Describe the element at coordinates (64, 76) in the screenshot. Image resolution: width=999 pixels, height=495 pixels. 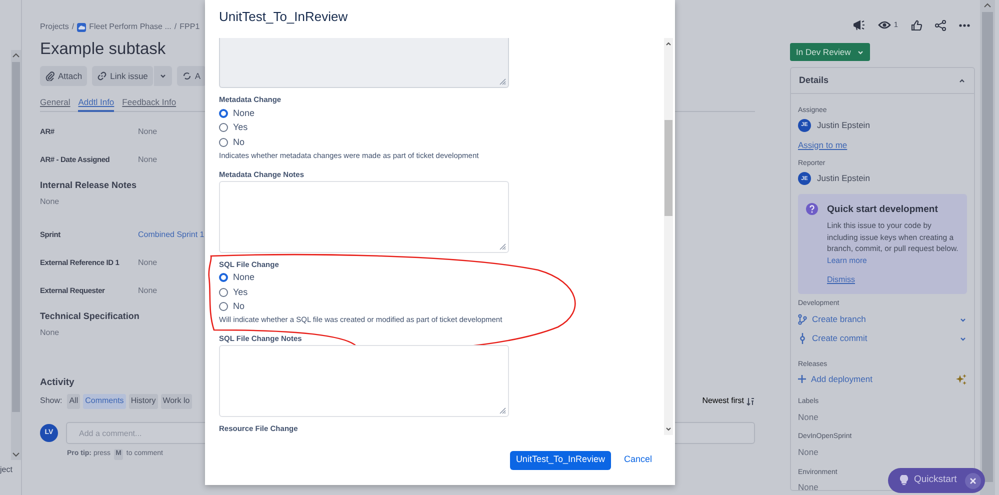
I see `attach-button: Attach` at that location.